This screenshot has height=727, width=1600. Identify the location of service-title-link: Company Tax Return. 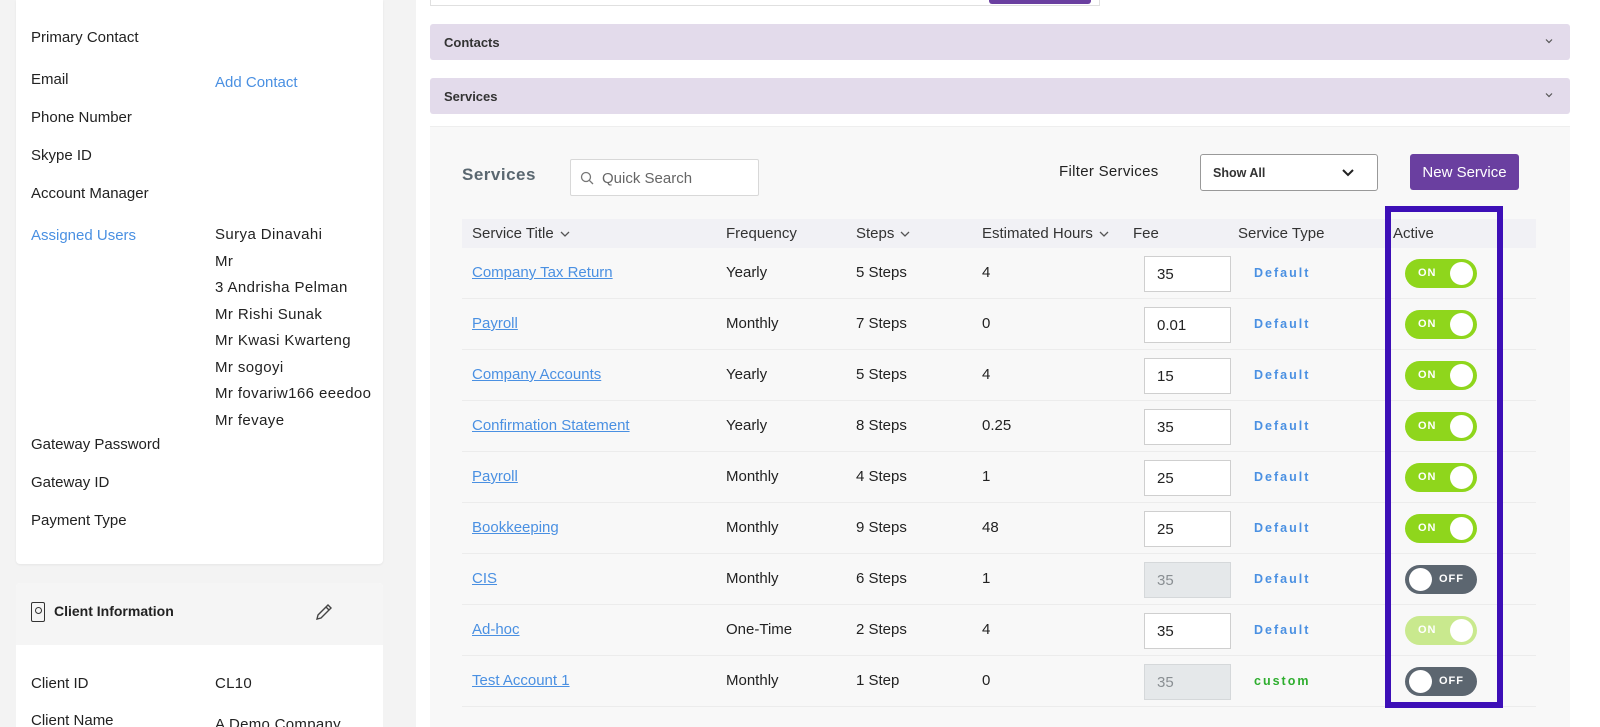
(542, 272).